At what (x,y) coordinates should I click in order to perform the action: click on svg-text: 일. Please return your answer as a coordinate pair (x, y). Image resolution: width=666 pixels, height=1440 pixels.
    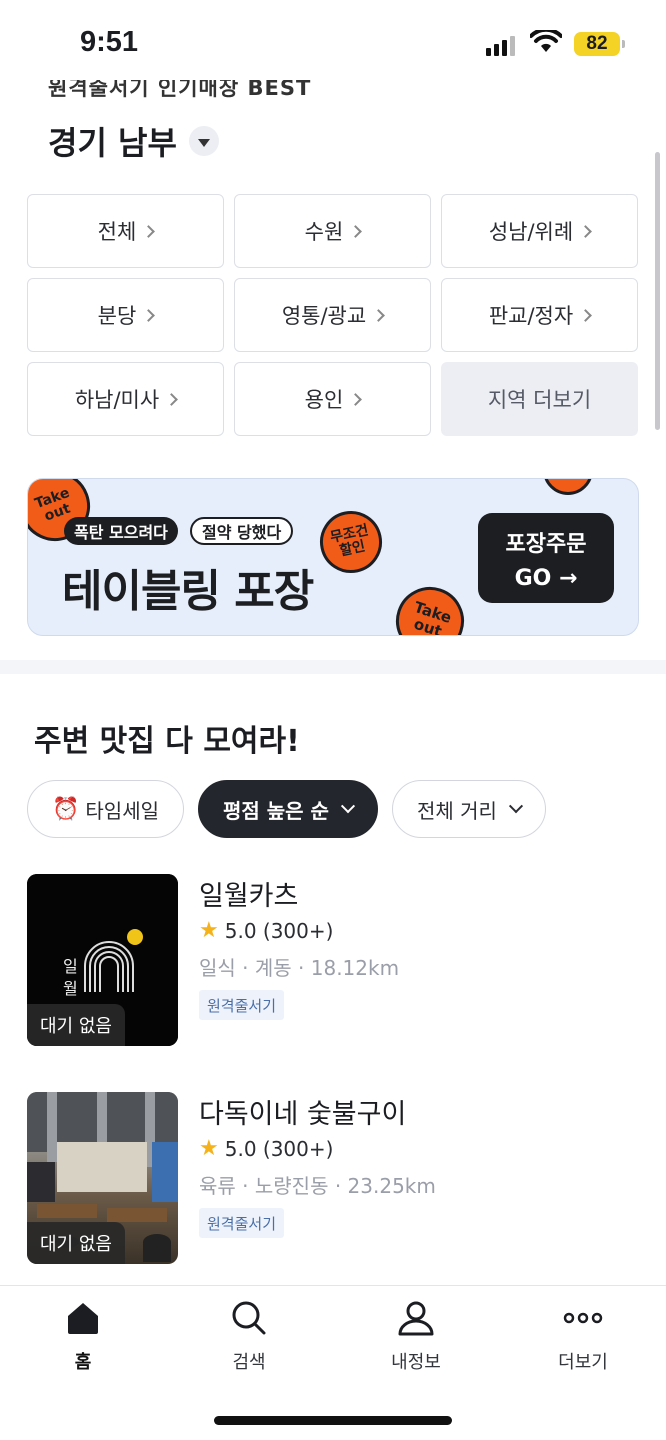
    Looking at the image, I should click on (70, 966).